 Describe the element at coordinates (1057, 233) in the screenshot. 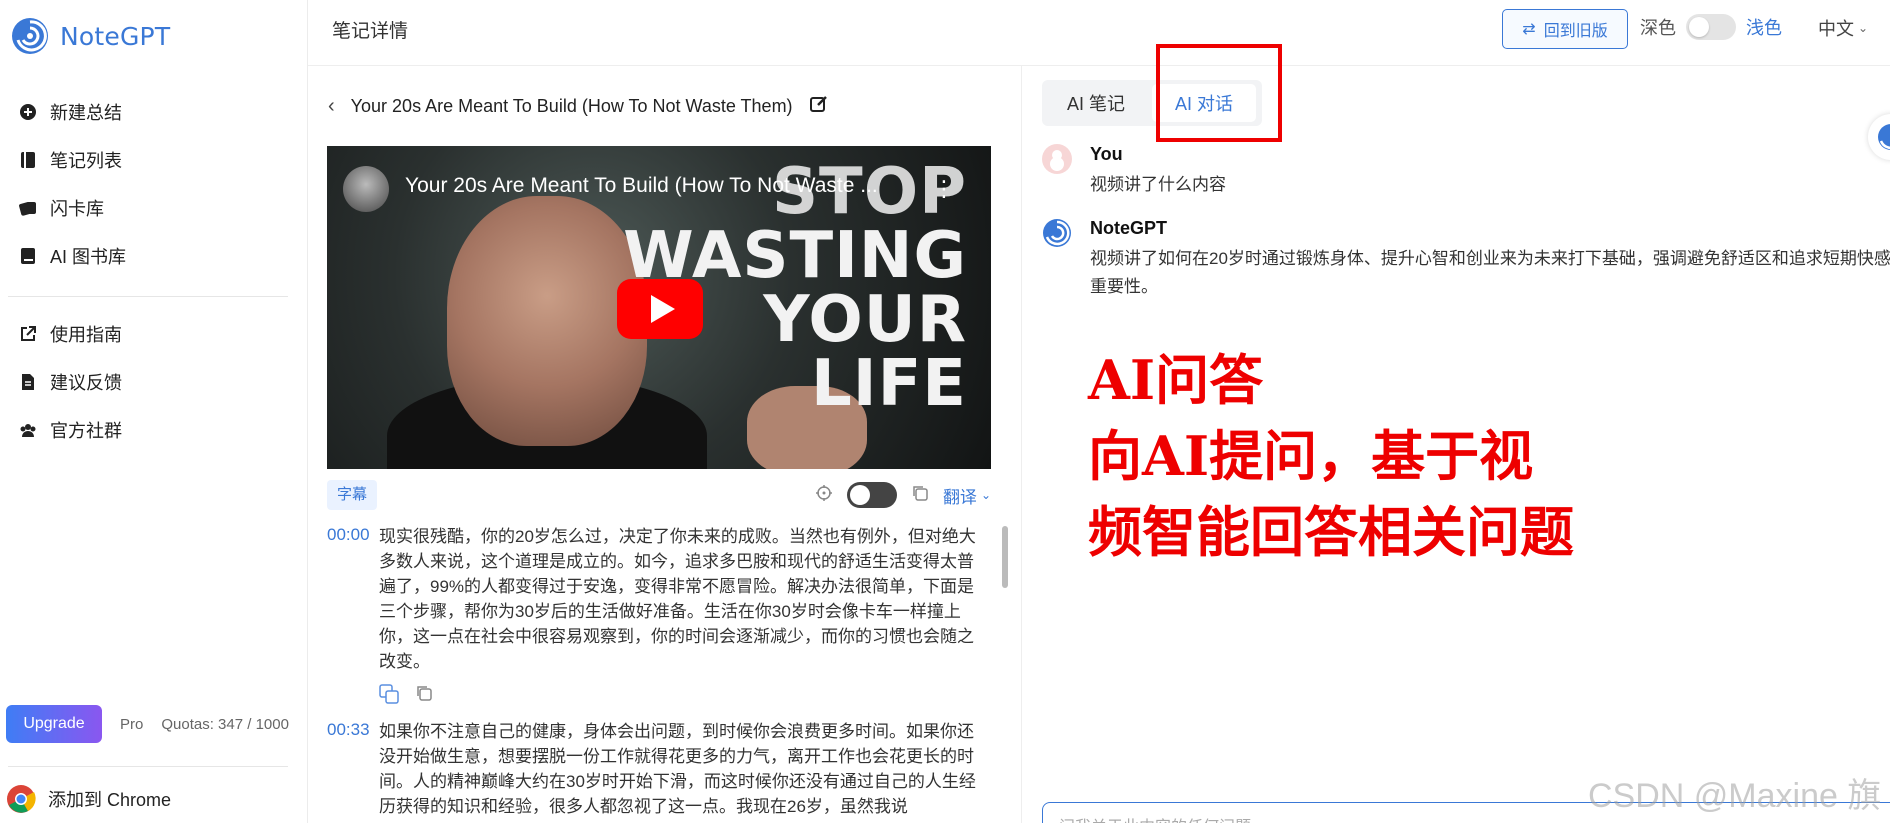

I see `notegpt-avatar-icon` at that location.